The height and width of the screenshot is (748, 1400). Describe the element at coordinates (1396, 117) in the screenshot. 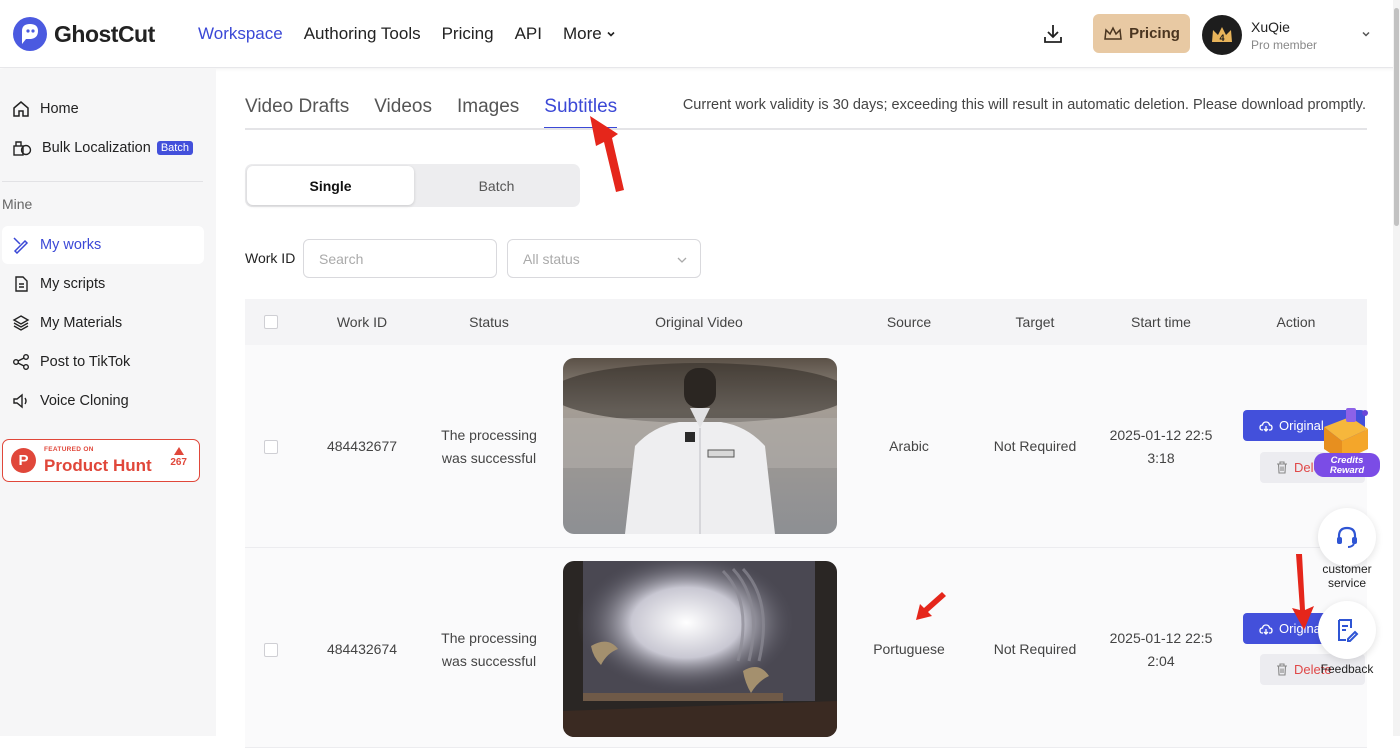

I see `page-scrollbar-thumb` at that location.